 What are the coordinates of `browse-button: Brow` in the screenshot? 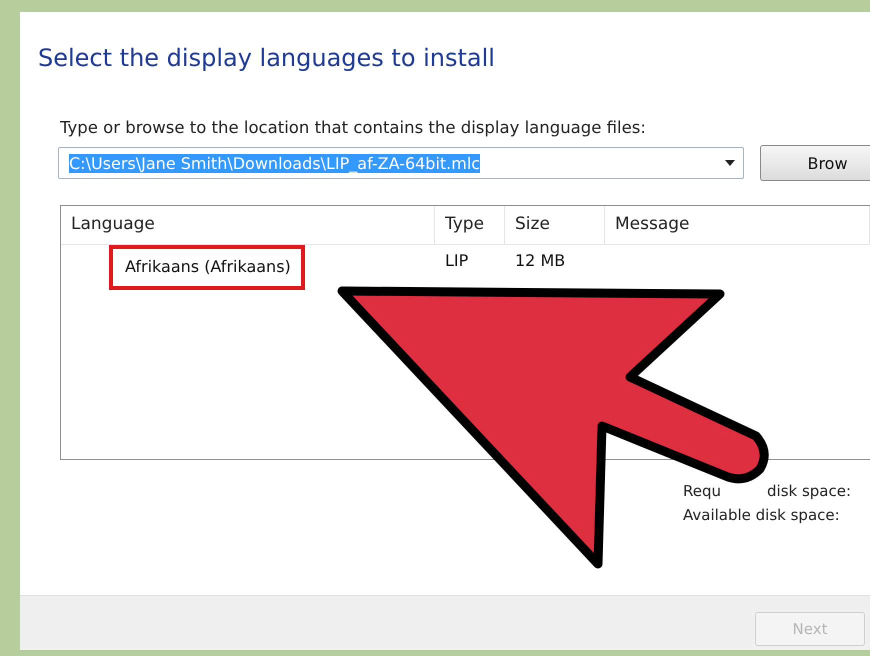 It's located at (815, 163).